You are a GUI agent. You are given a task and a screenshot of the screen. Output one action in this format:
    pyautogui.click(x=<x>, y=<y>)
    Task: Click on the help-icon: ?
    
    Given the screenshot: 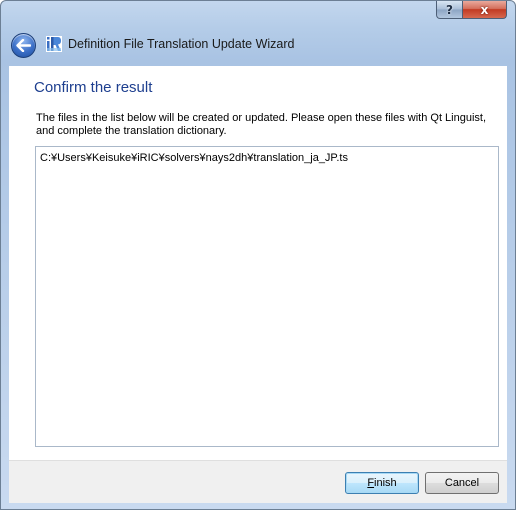 What is the action you would take?
    pyautogui.click(x=449, y=9)
    